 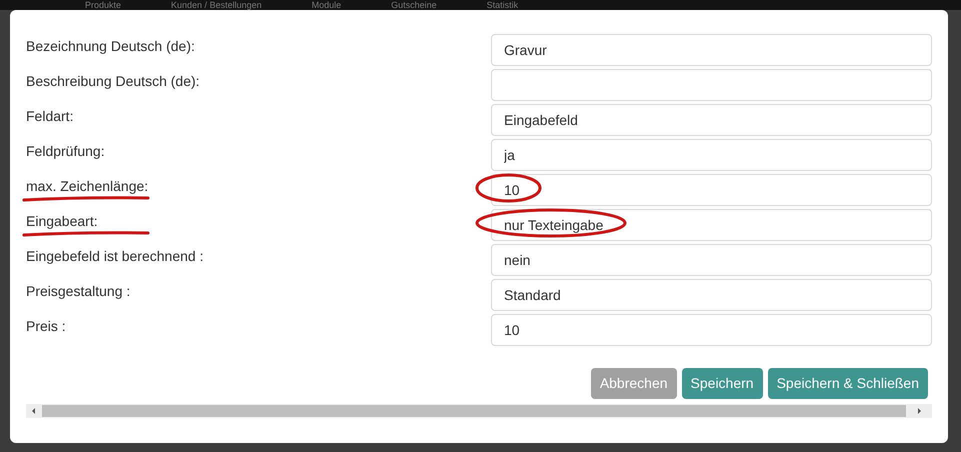 I want to click on nav-label: Produkte, so click(x=103, y=5).